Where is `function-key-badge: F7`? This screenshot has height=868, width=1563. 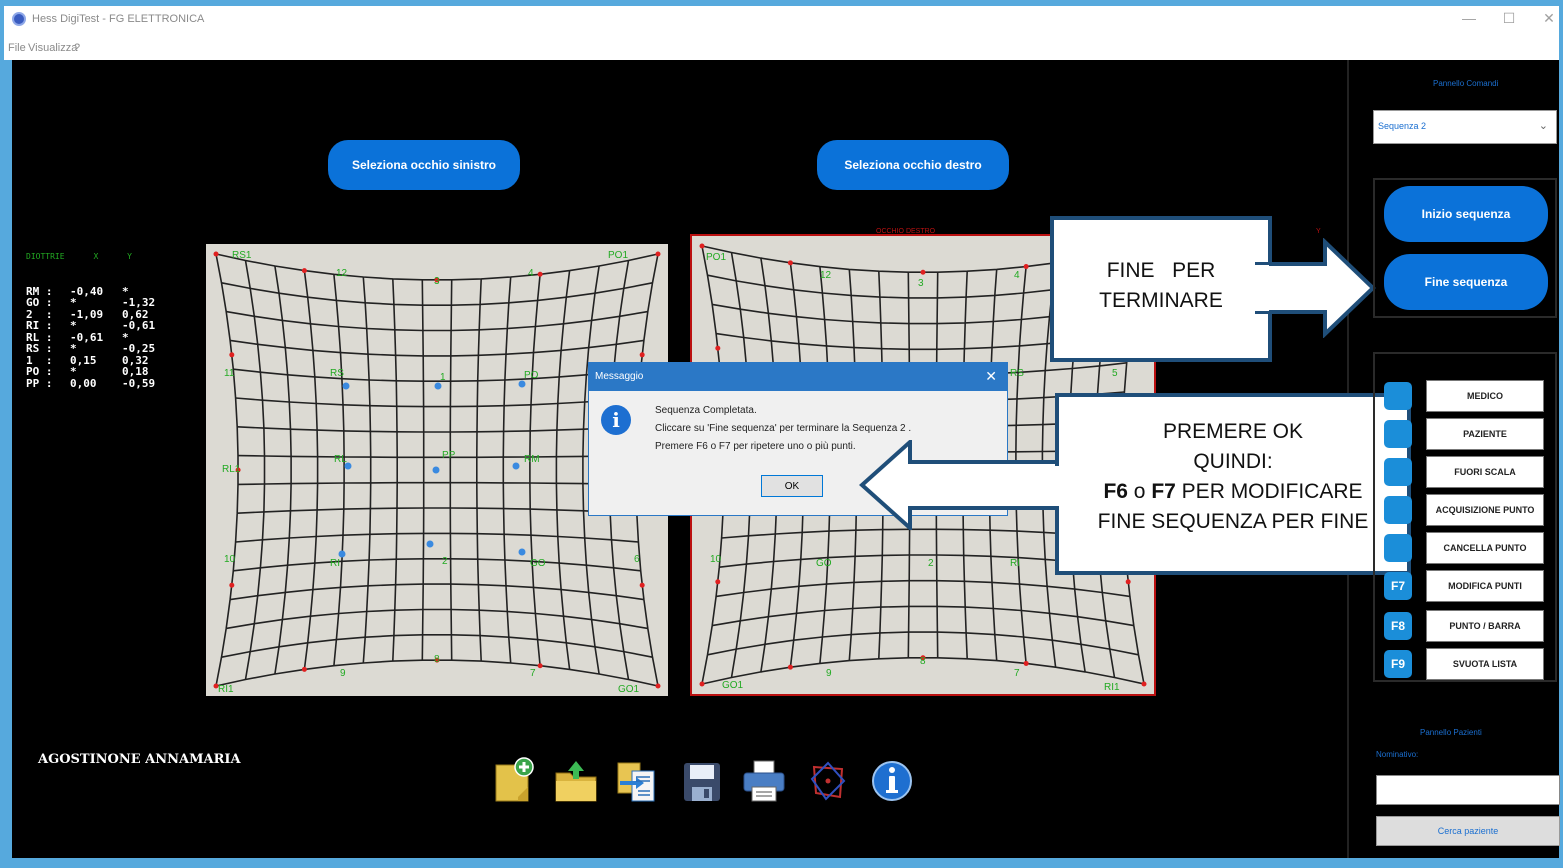 function-key-badge: F7 is located at coordinates (1398, 586).